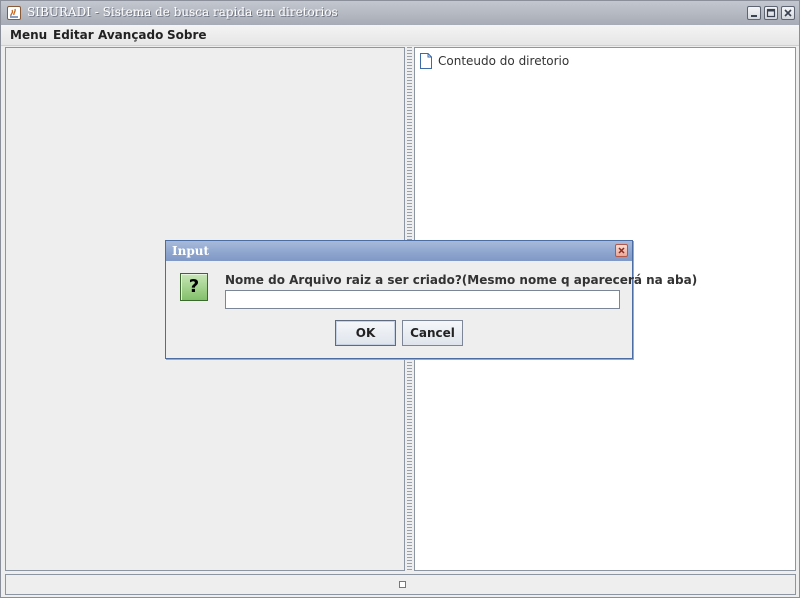  Describe the element at coordinates (400, 35) in the screenshot. I see `menu-bar: Menu Editar Avançado Sobre` at that location.